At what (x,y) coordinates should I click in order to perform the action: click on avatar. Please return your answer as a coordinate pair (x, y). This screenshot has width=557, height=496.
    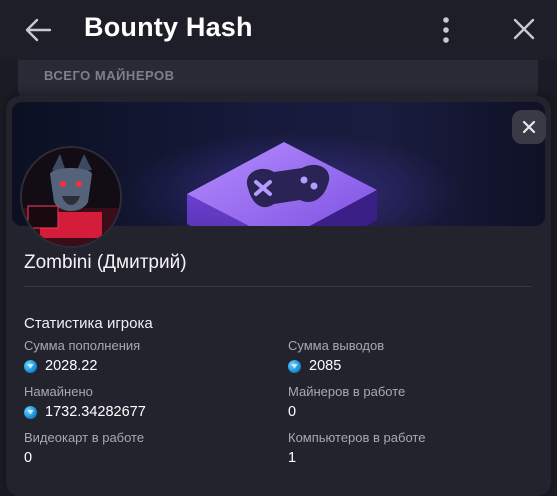
    Looking at the image, I should click on (71, 197).